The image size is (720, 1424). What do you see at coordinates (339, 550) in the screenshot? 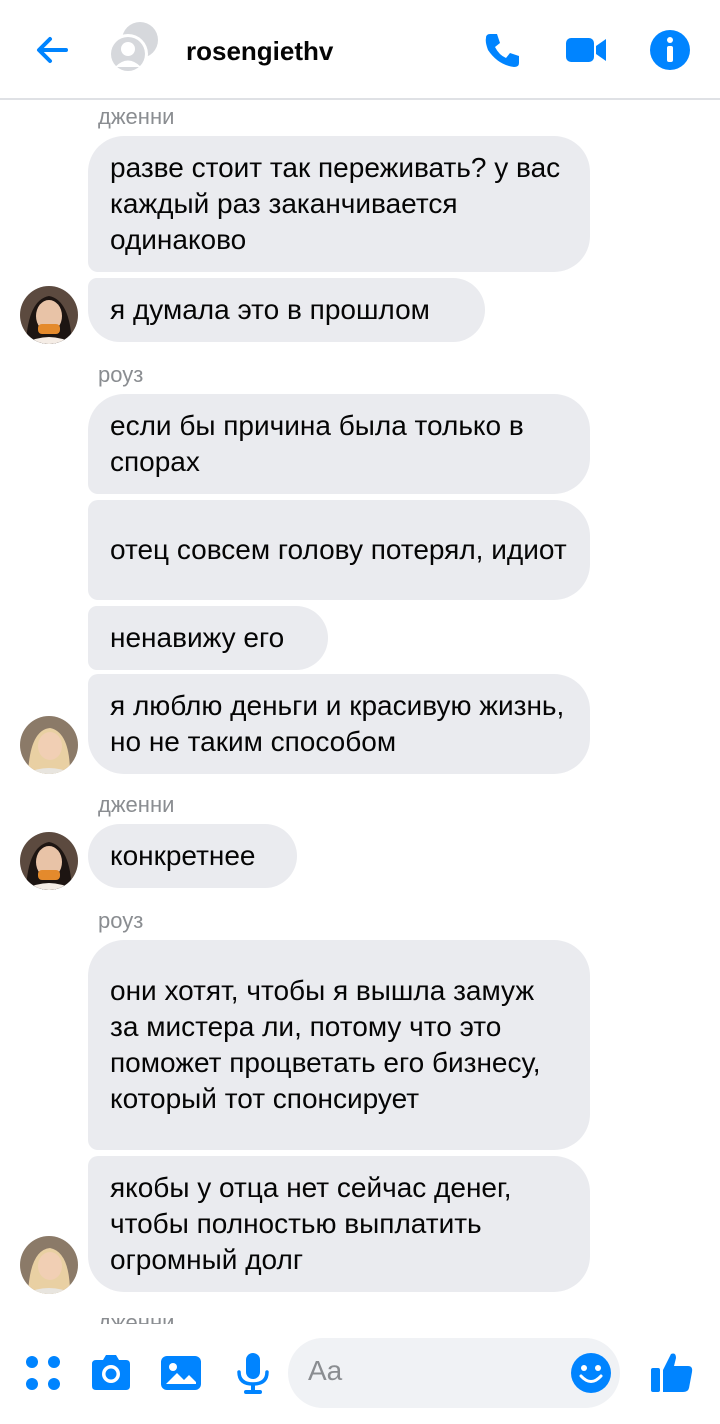
I see `message-bubble: отец совсем голову потерял, идиот` at bounding box center [339, 550].